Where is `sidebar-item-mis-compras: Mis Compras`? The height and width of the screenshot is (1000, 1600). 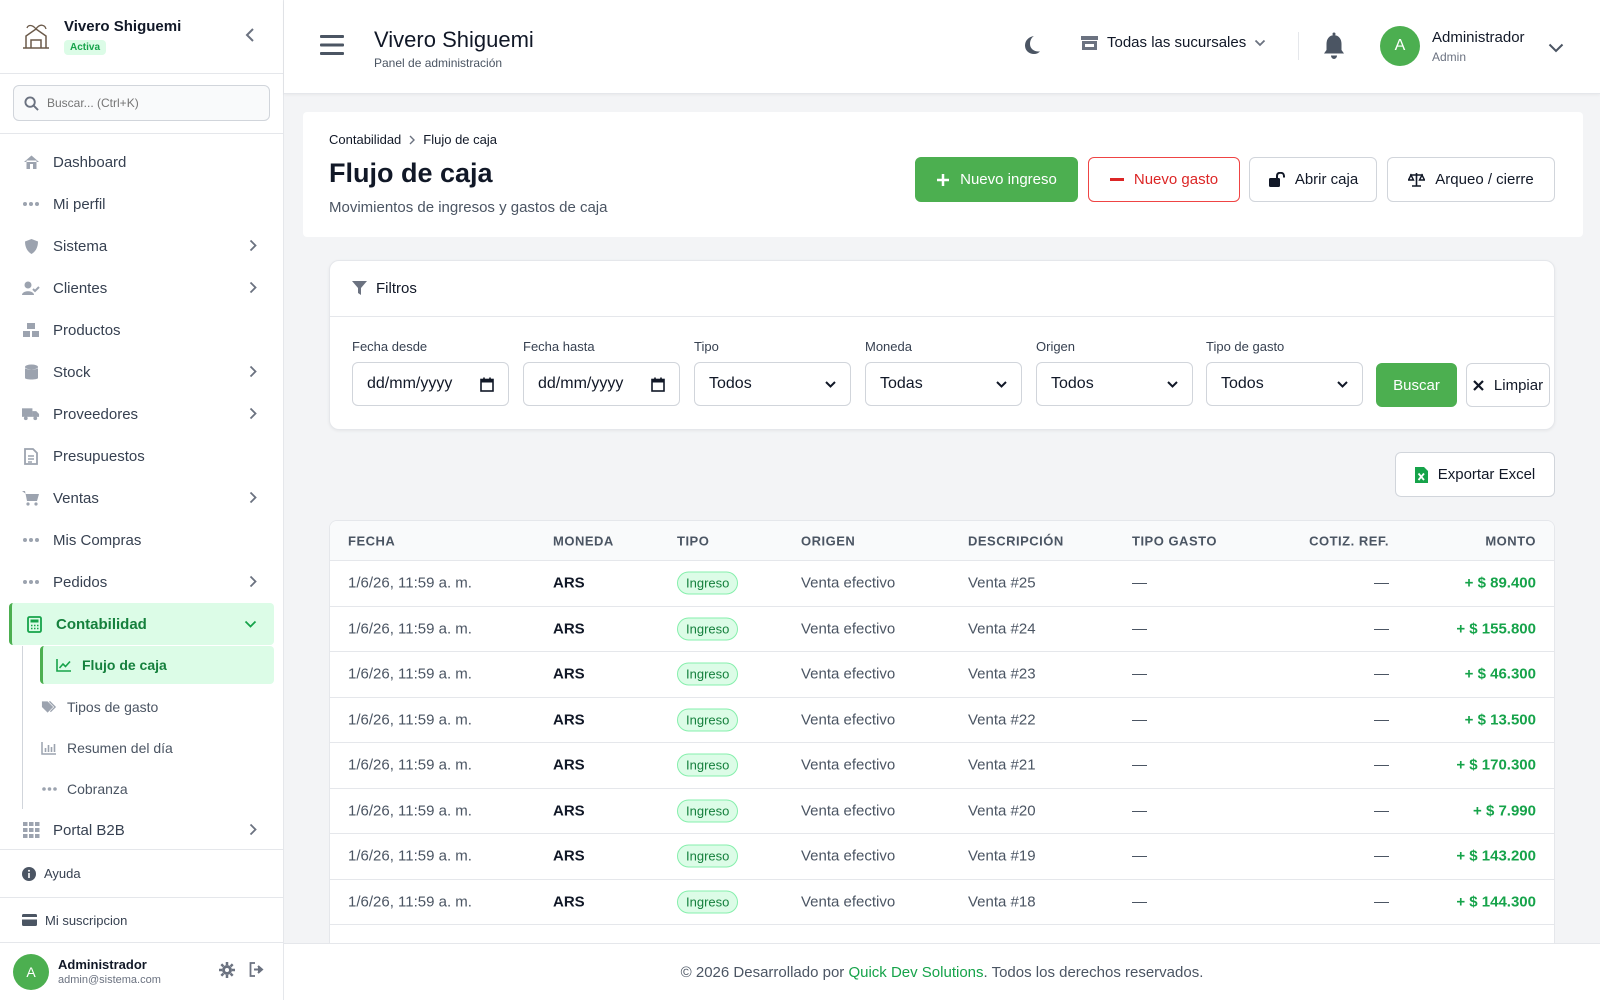
sidebar-item-mis-compras: Mis Compras is located at coordinates (141, 540).